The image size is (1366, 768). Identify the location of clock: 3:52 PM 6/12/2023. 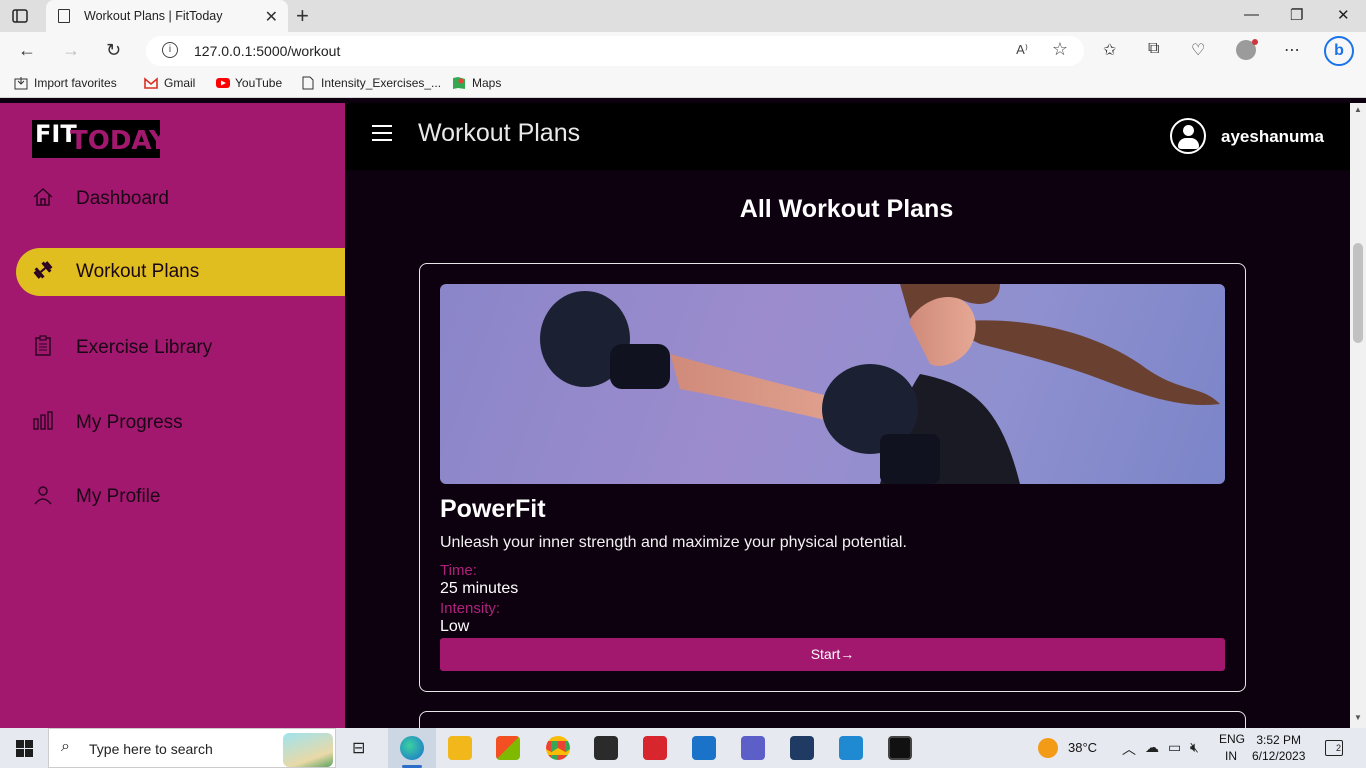
(1278, 748).